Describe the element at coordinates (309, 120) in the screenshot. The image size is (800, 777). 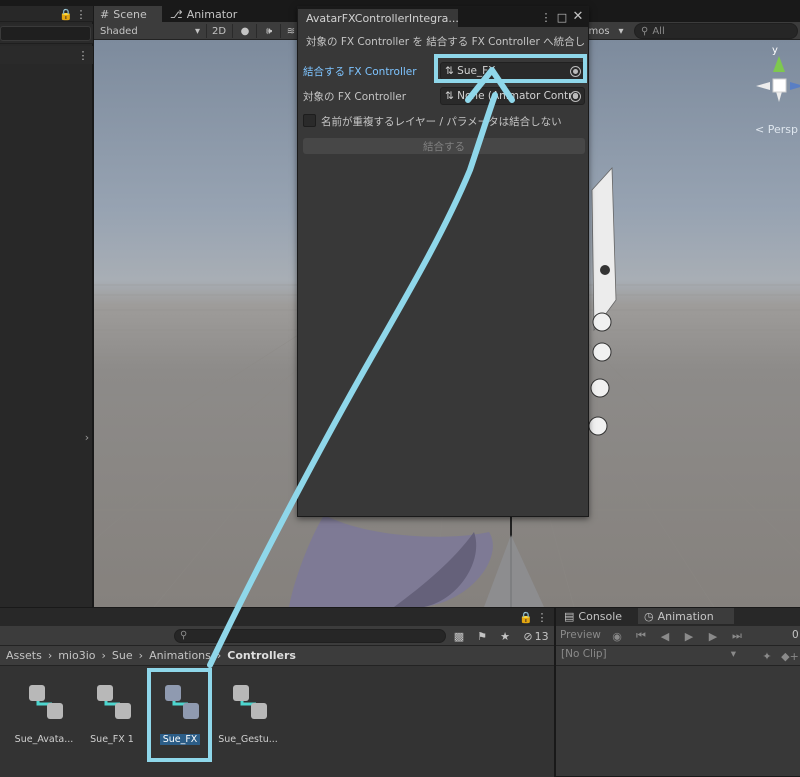
I see `skip-duplicates-checkbox` at that location.